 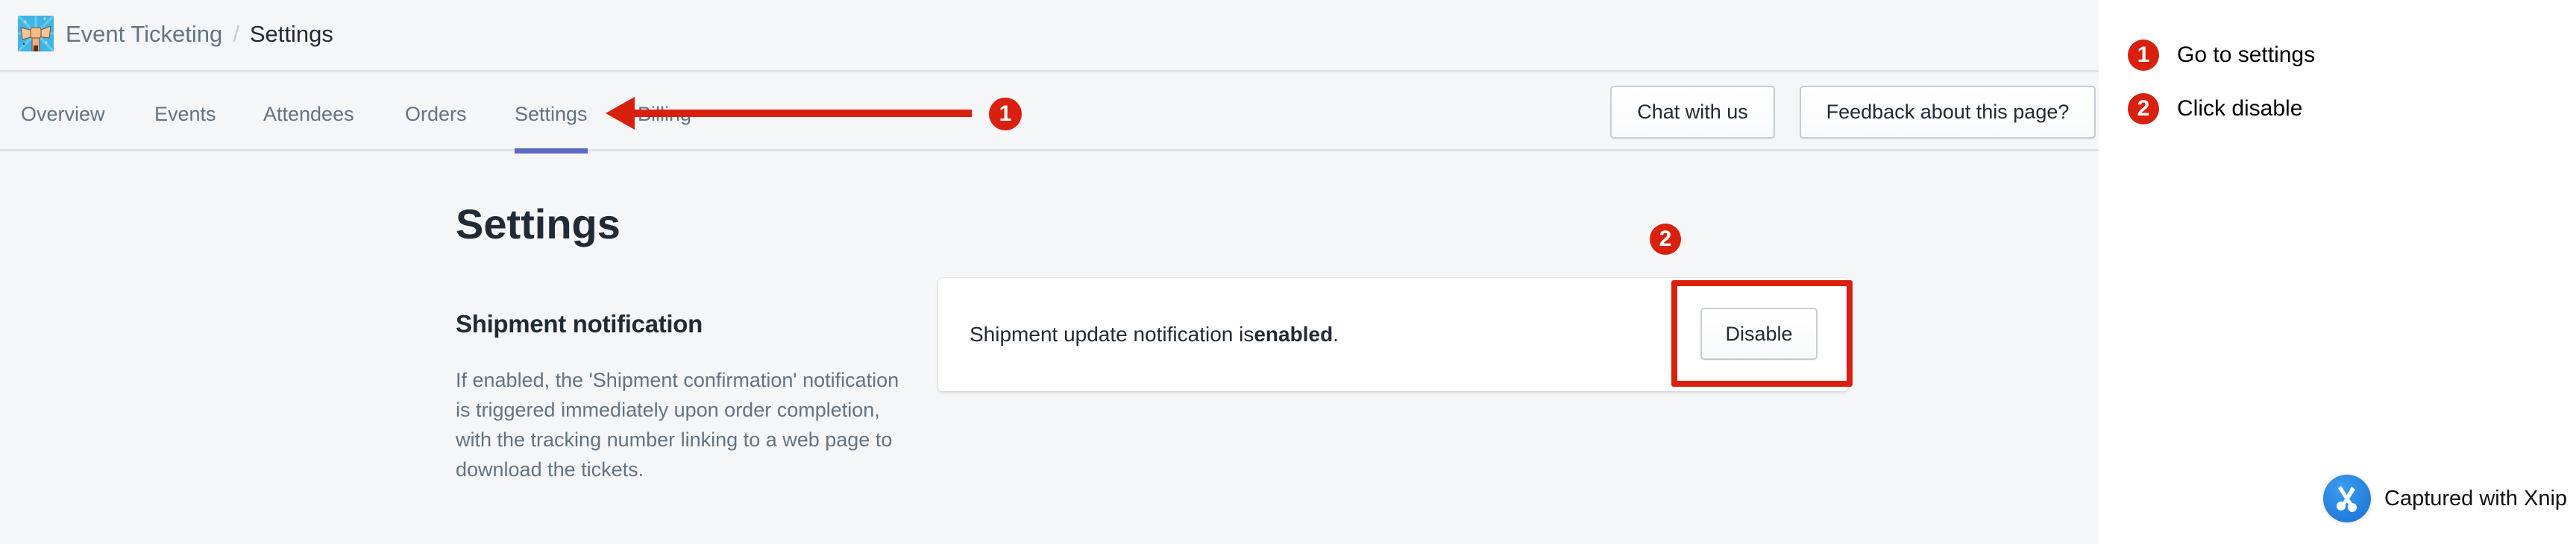 What do you see at coordinates (2347, 498) in the screenshot?
I see `scissors-icon` at bounding box center [2347, 498].